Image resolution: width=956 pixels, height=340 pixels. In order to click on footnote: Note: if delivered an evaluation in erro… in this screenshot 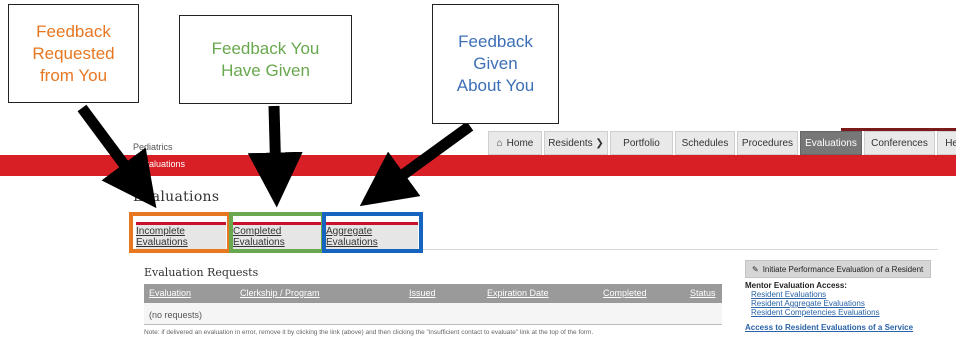, I will do `click(369, 332)`.